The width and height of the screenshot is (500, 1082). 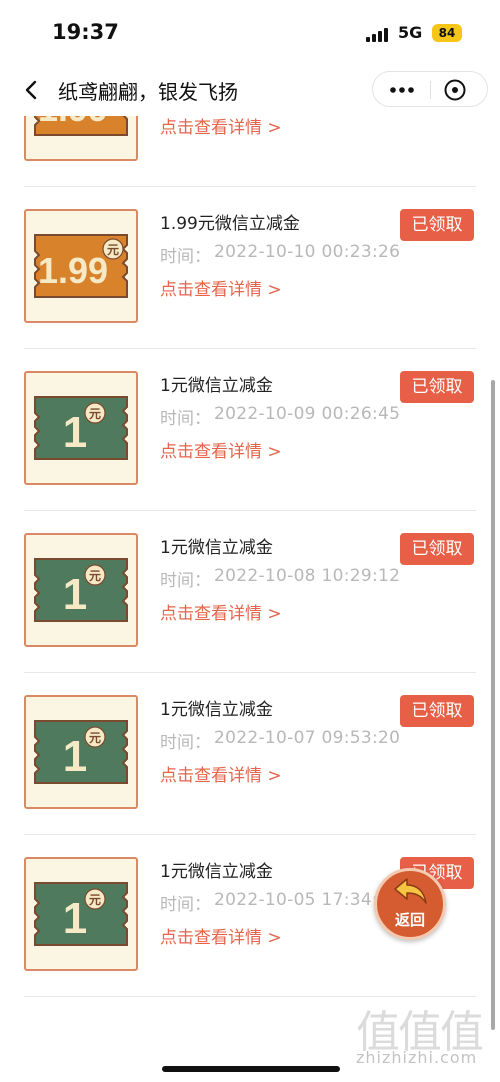 I want to click on signal-icon, so click(x=379, y=34).